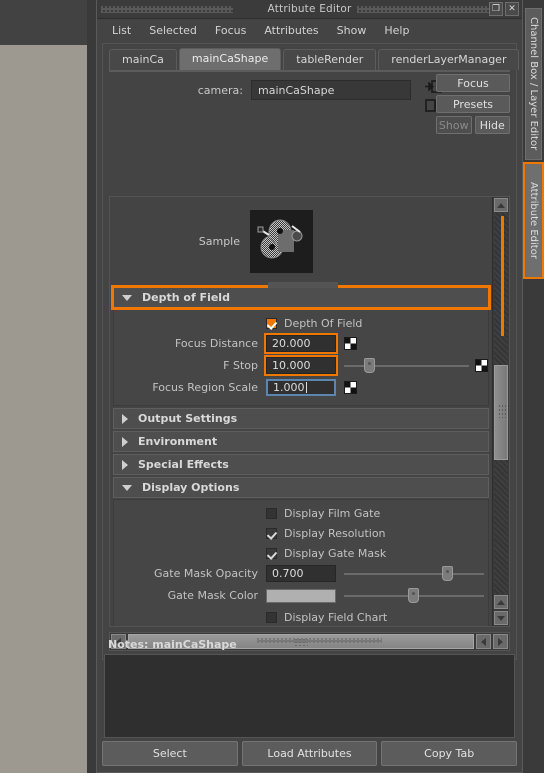 This screenshot has height=773, width=544. What do you see at coordinates (271, 553) in the screenshot?
I see `display-gate-mask-checkbox` at bounding box center [271, 553].